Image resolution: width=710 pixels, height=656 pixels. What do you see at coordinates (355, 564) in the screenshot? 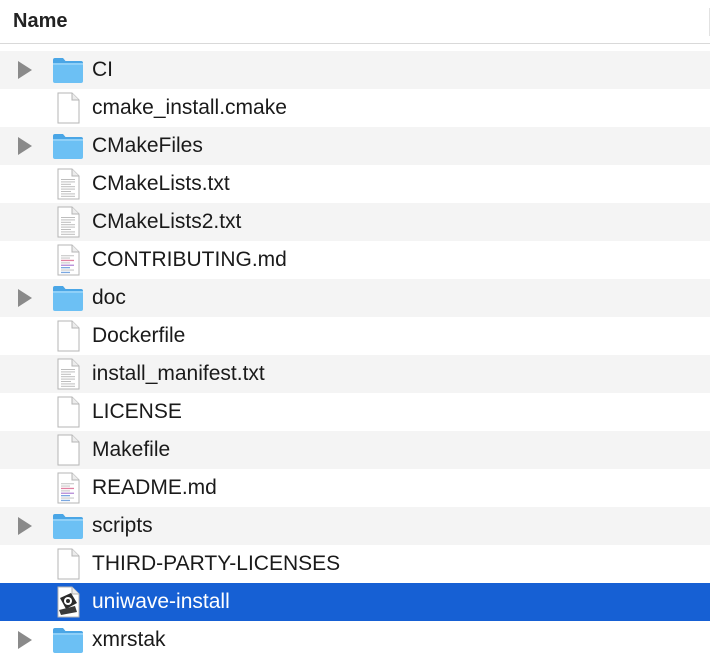
I see `file-row: THIRD-PARTY-LICENSES` at bounding box center [355, 564].